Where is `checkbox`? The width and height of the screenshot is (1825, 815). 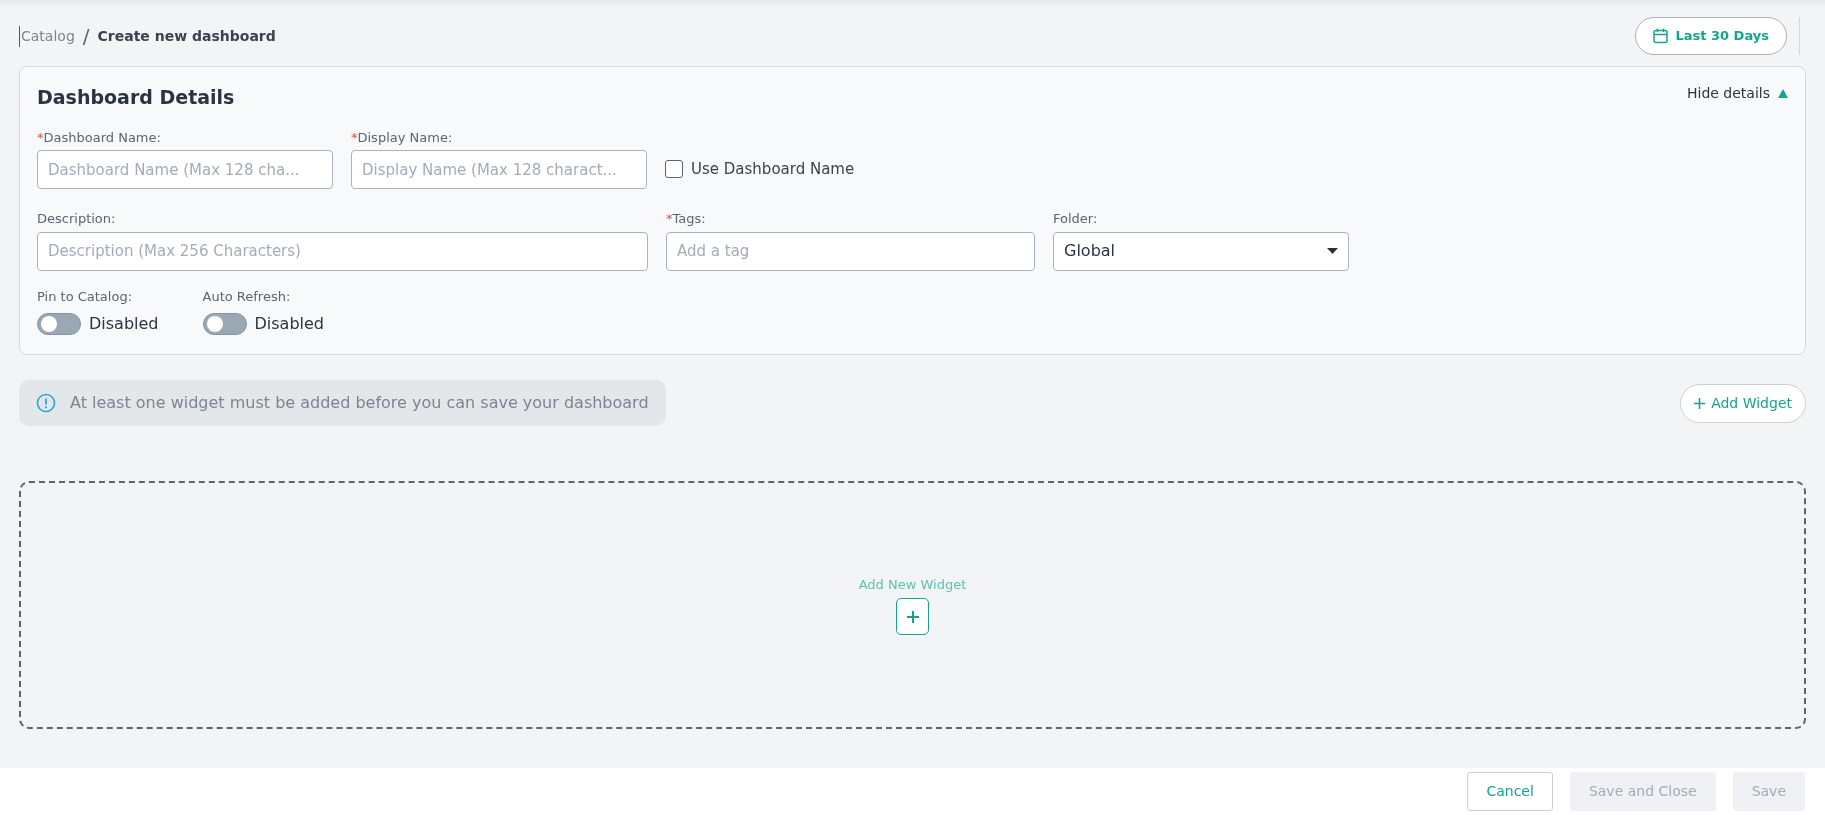 checkbox is located at coordinates (674, 169).